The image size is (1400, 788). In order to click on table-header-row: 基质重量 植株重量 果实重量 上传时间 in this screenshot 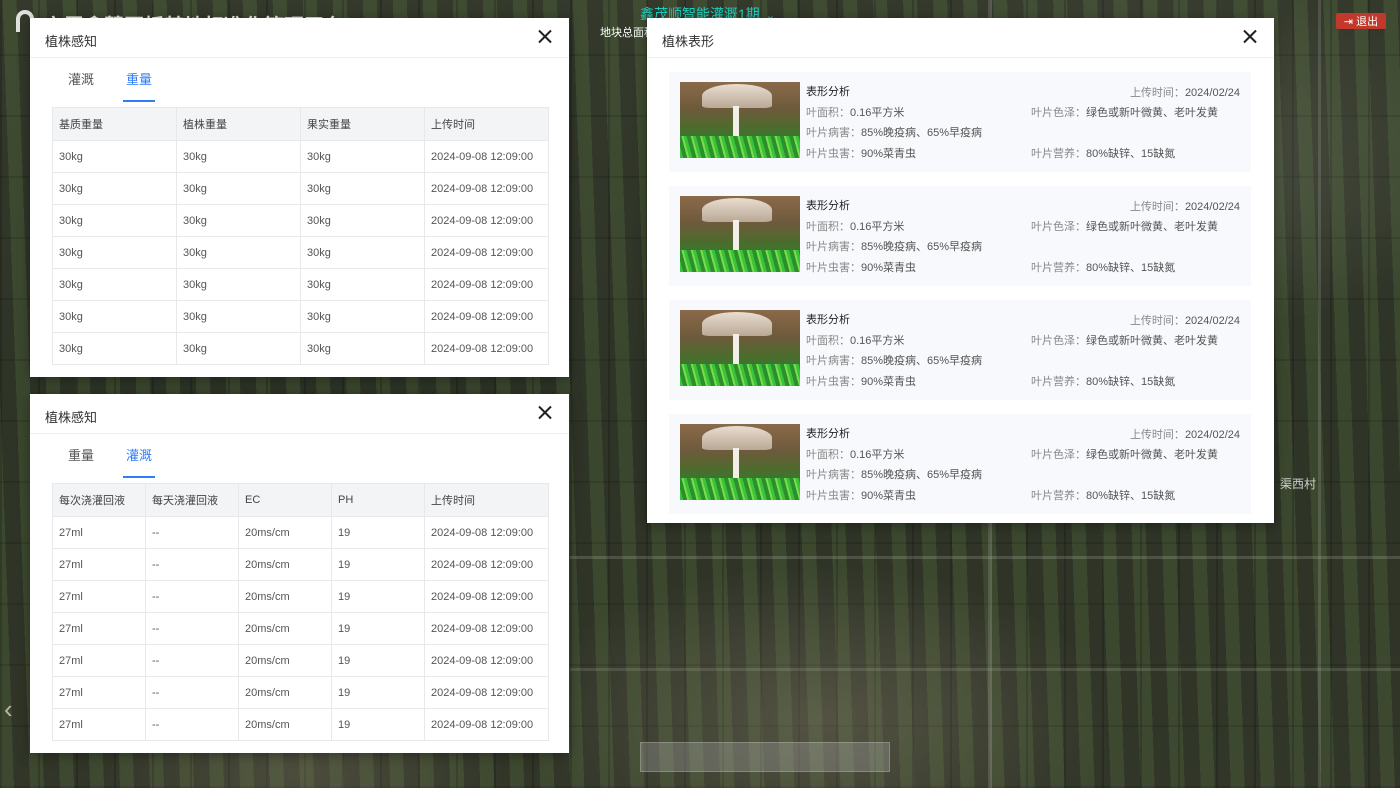, I will do `click(300, 124)`.